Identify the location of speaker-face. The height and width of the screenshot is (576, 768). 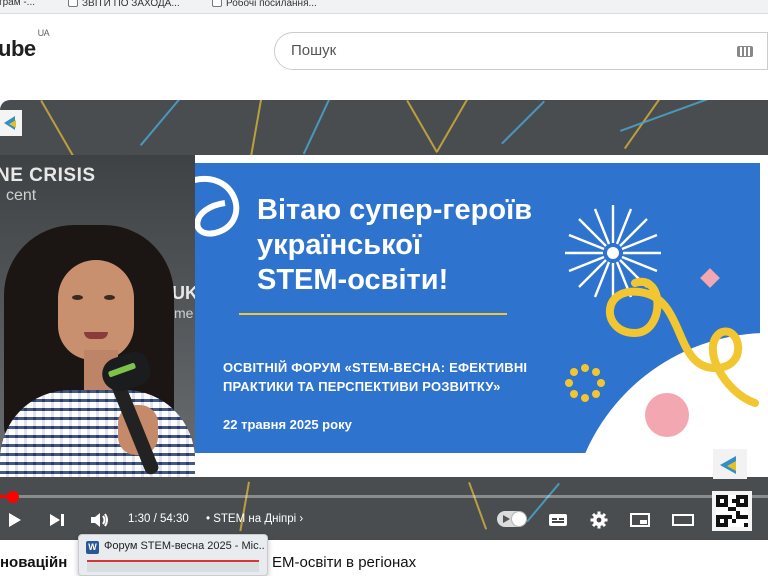
(96, 310).